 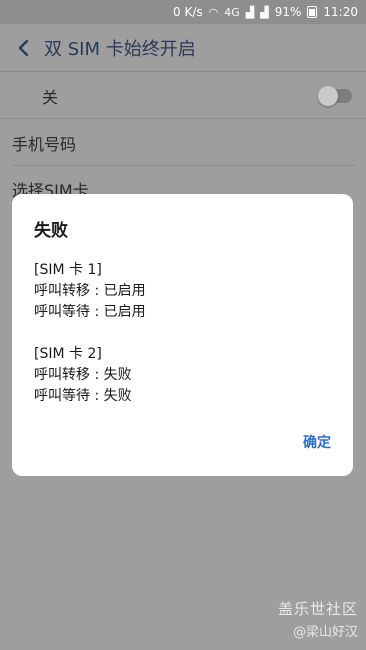 I want to click on settings-item-phone-number: 手机号码, so click(x=184, y=143).